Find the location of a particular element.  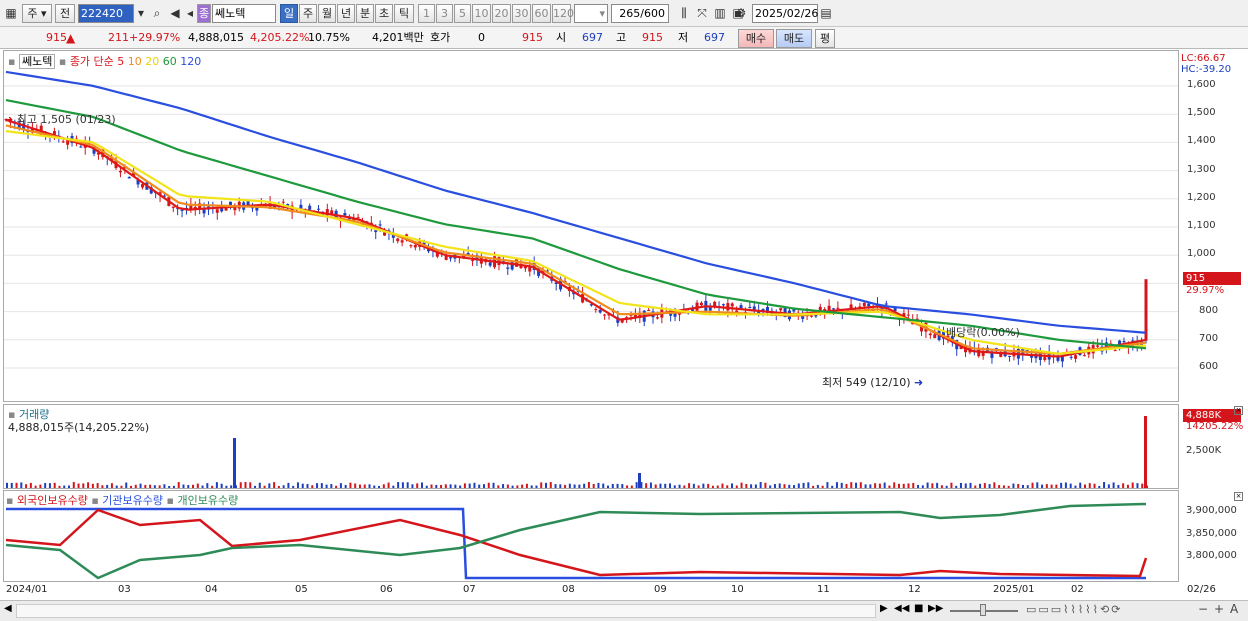

ma-label: 종가 단순 is located at coordinates (92, 61).